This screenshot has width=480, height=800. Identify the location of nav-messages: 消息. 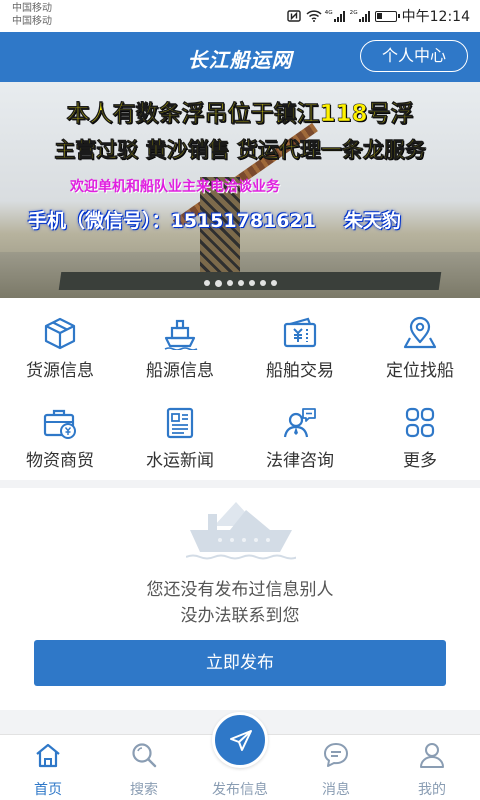
(336, 767).